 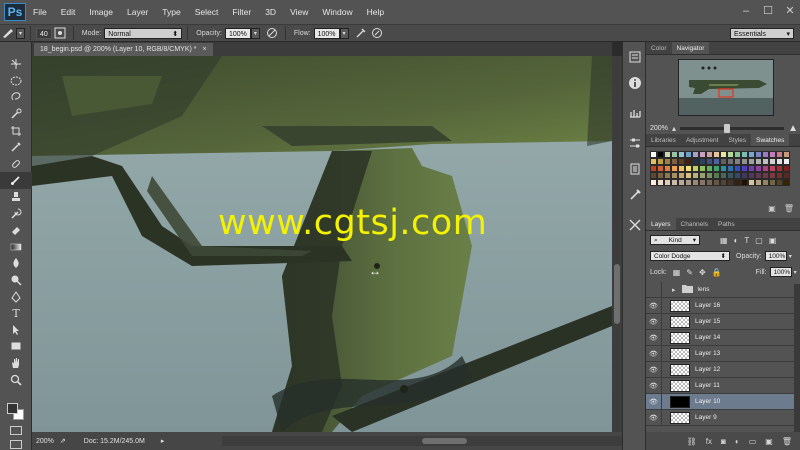 What do you see at coordinates (720, 385) in the screenshot?
I see `layer-row: 👁 Layer 11` at bounding box center [720, 385].